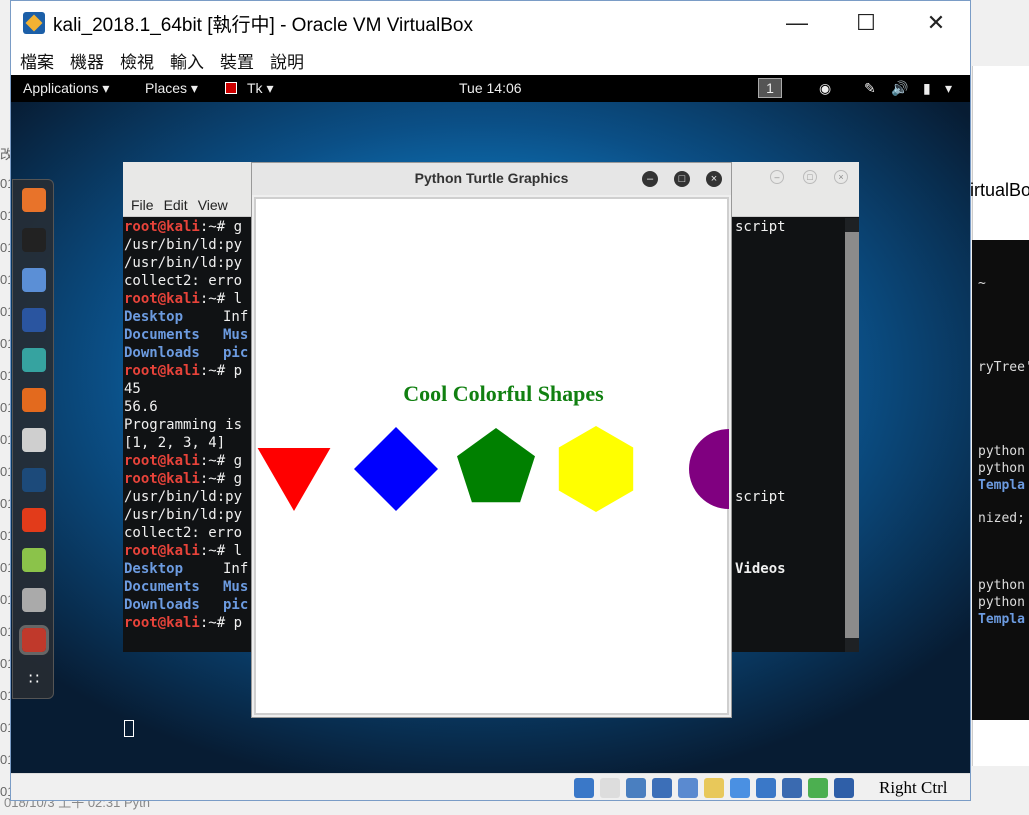 The image size is (1029, 815). What do you see at coordinates (662, 788) in the screenshot?
I see `network-icon` at bounding box center [662, 788].